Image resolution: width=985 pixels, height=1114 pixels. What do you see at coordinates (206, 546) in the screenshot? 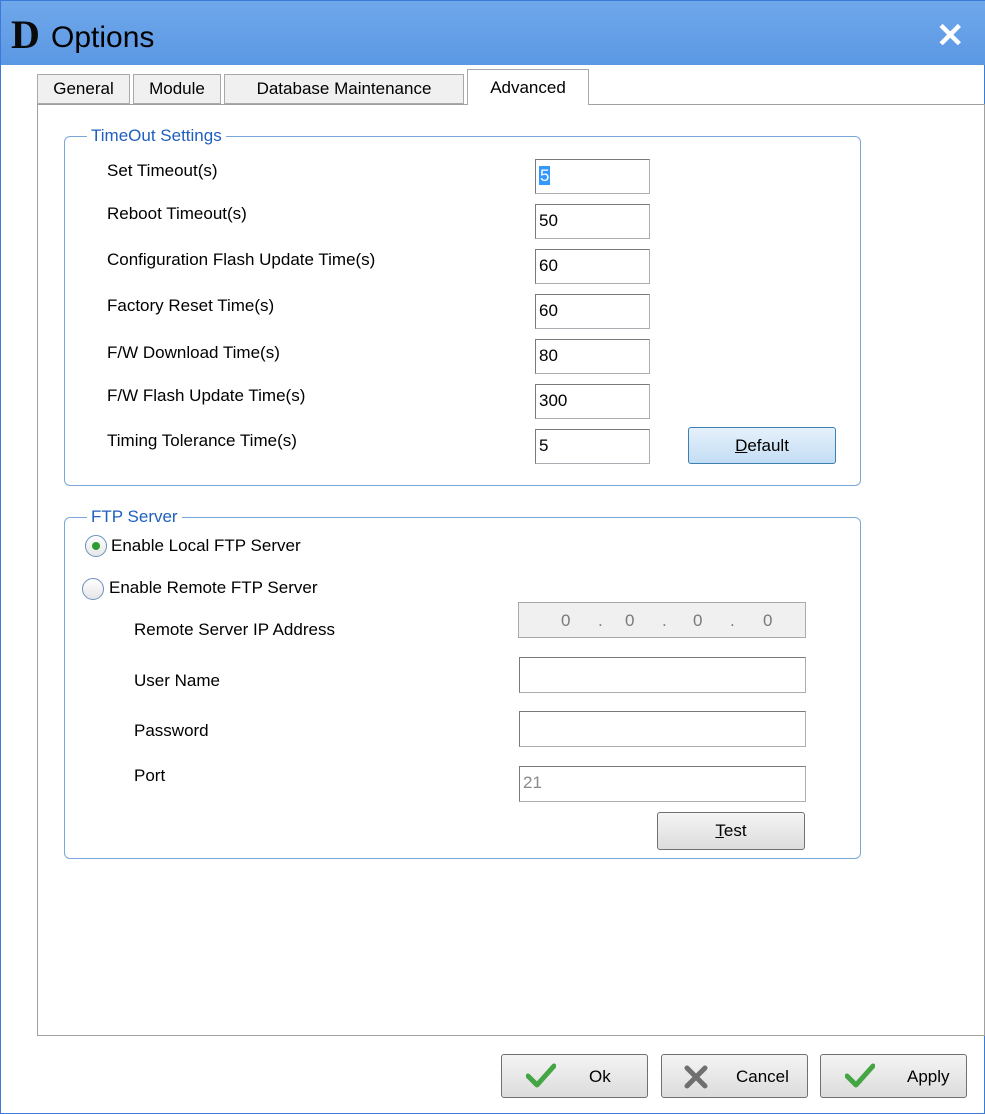
I see `enable-local-ftp-label: Enable Local FTP Server` at bounding box center [206, 546].